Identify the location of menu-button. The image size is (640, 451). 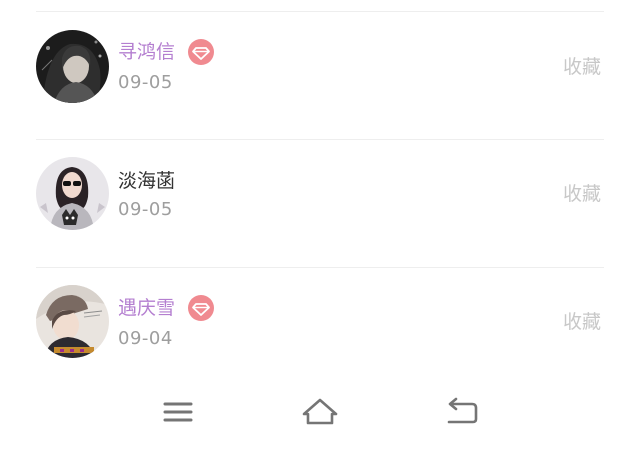
(178, 412).